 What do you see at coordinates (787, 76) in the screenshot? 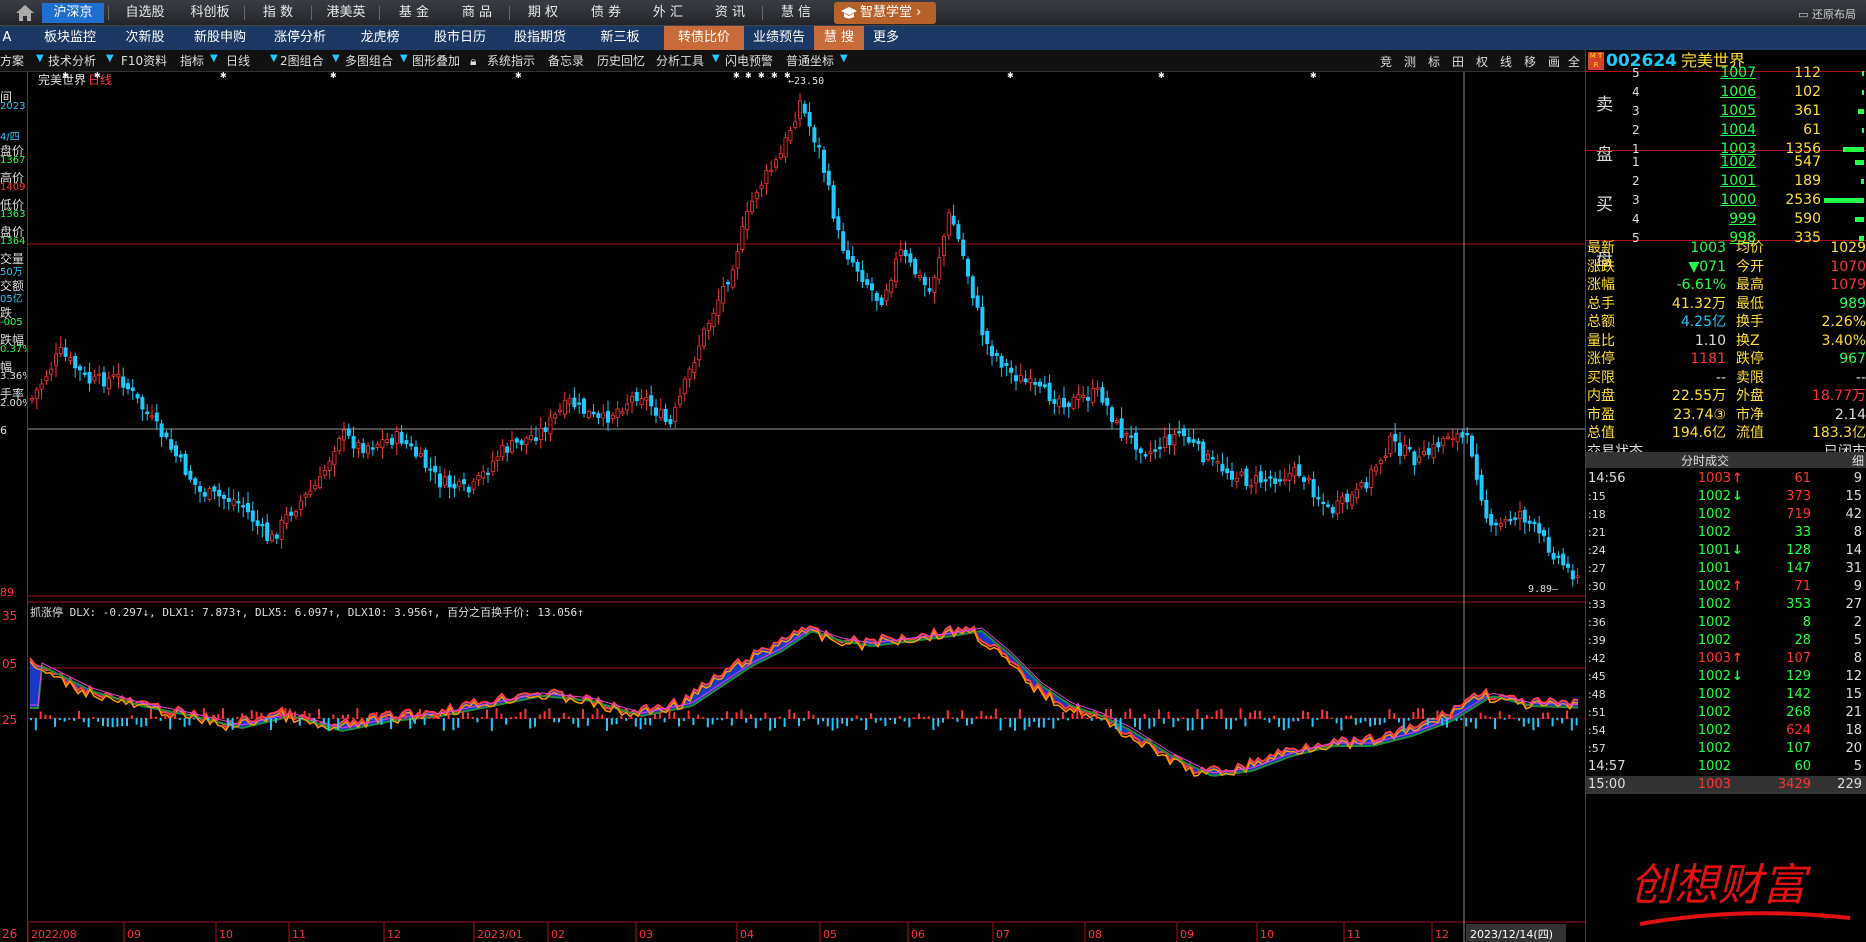
I see `event-marker-icon: ✱` at bounding box center [787, 76].